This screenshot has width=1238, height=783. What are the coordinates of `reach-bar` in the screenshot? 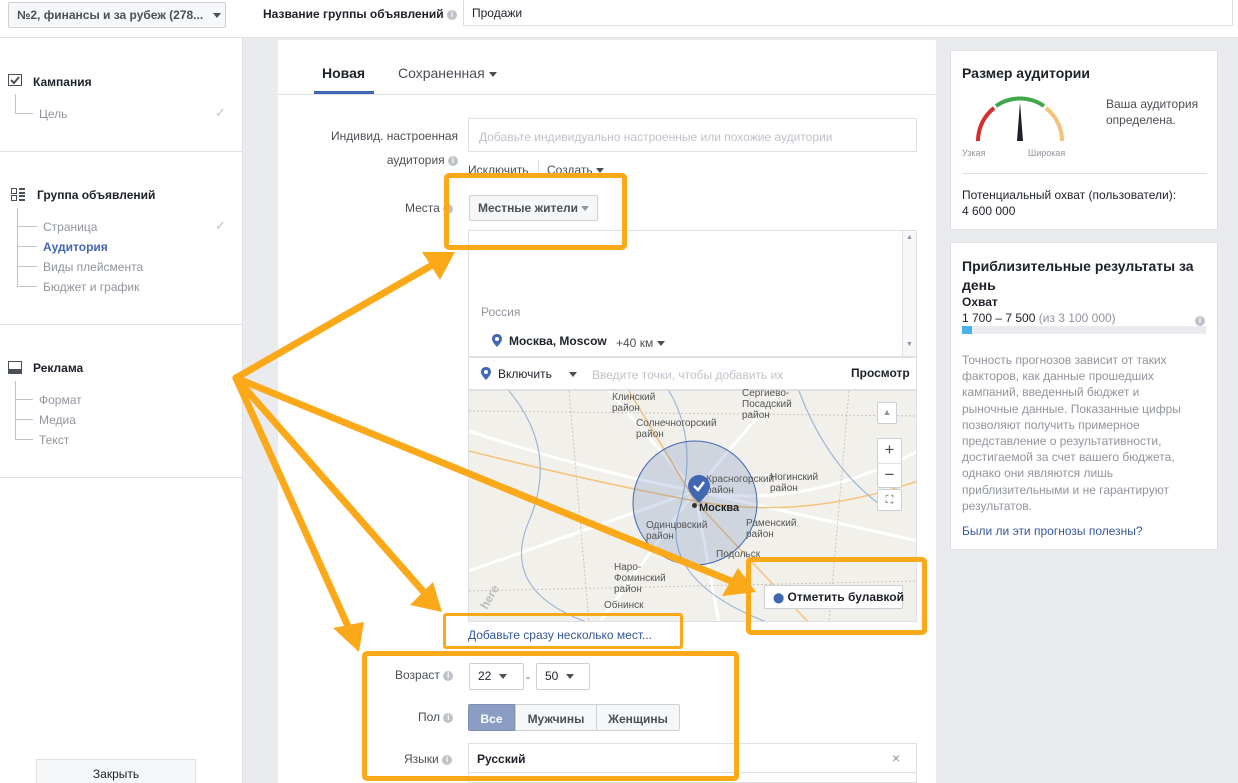 It's located at (1084, 330).